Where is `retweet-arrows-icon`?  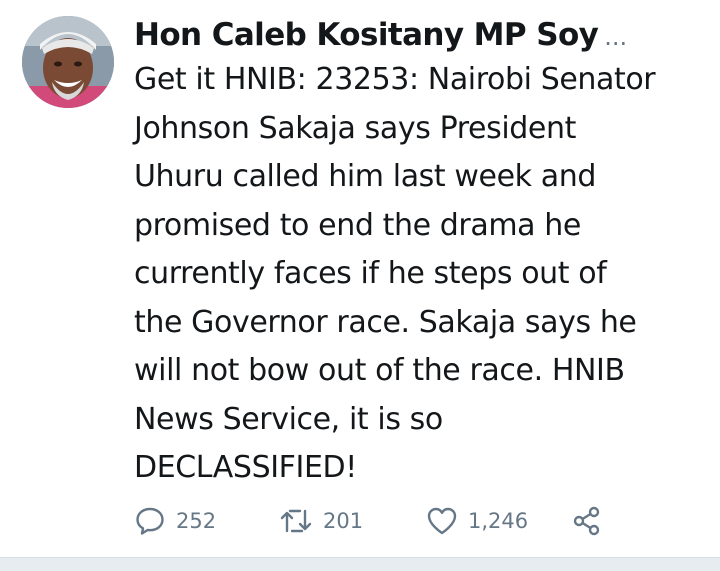
retweet-arrows-icon is located at coordinates (296, 521).